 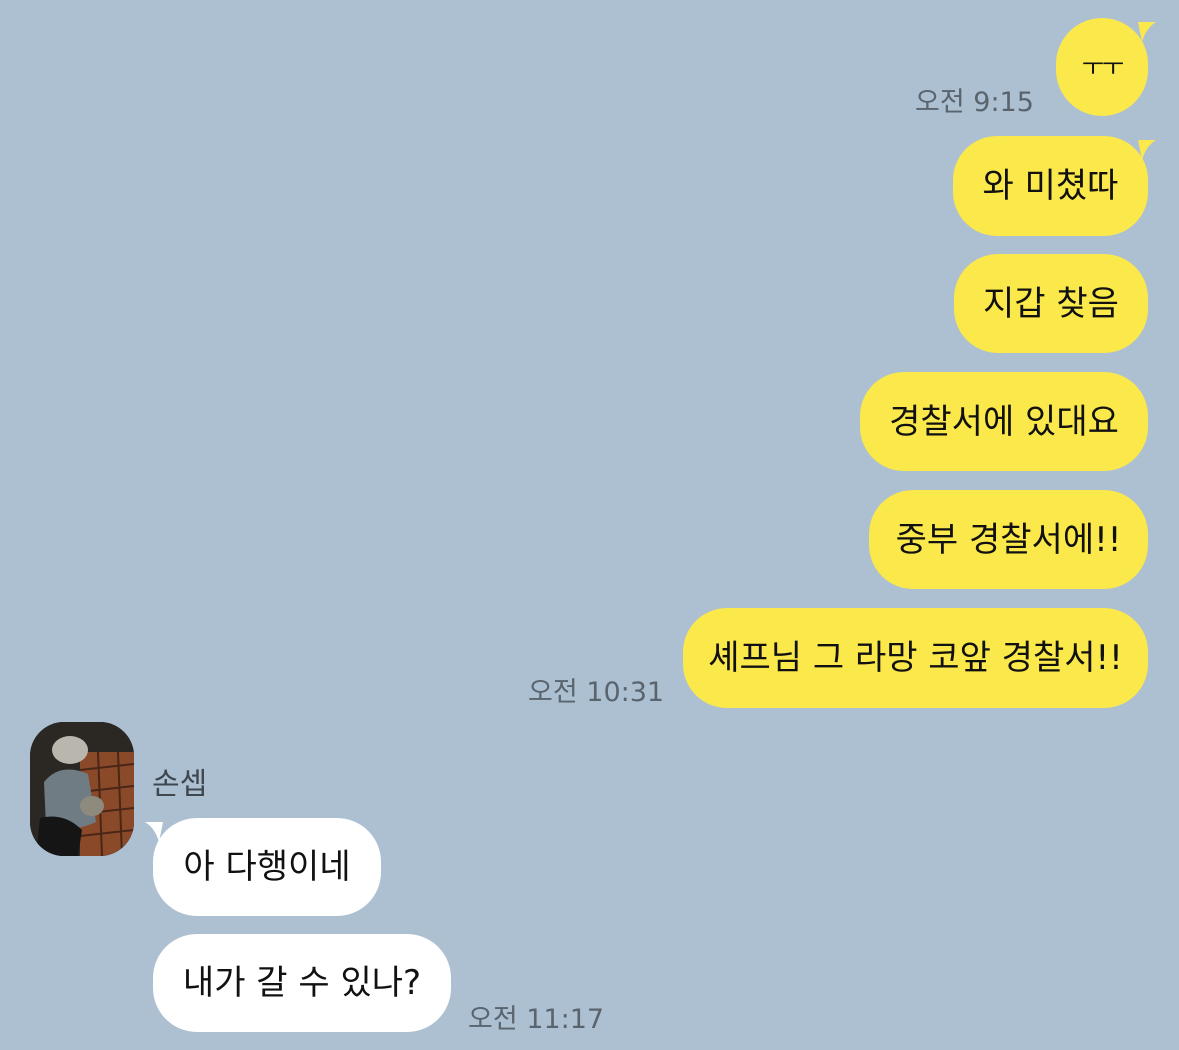 I want to click on outgoing-message-6: 셰프님 그 라망 코앞 경찰서!!, so click(x=915, y=658).